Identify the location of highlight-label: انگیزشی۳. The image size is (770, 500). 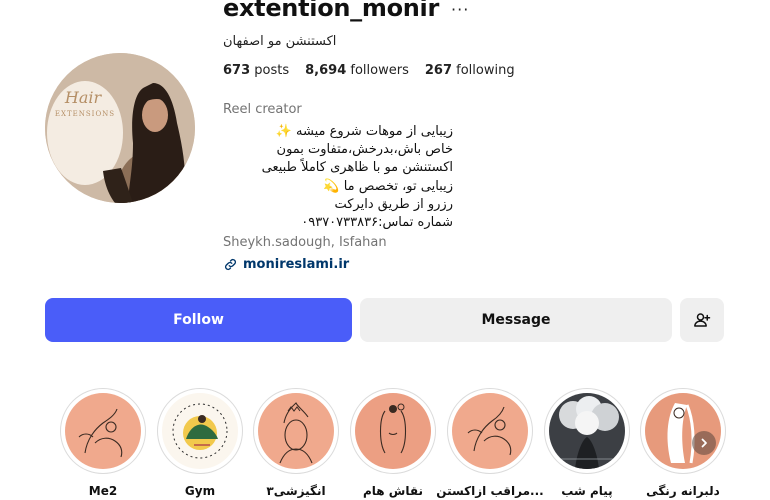
(296, 491).